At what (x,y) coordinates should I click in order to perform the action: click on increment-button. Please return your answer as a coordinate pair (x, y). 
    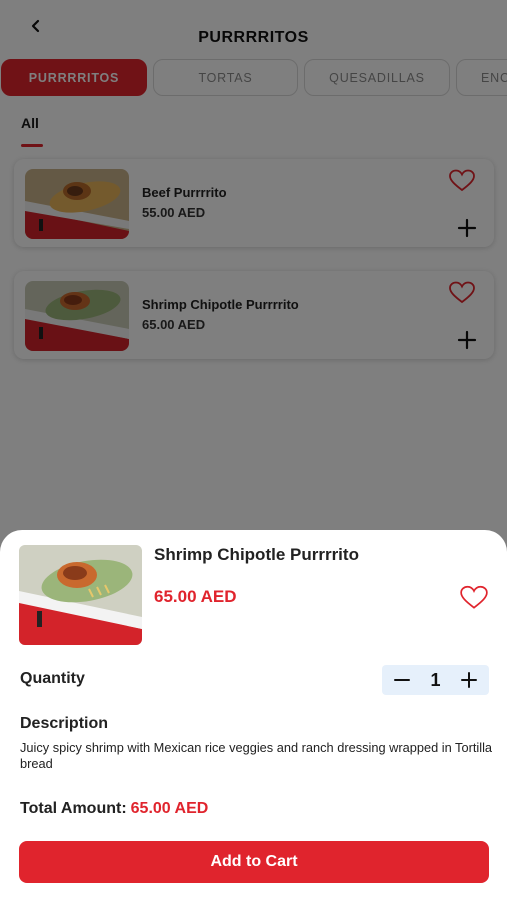
    Looking at the image, I should click on (468, 680).